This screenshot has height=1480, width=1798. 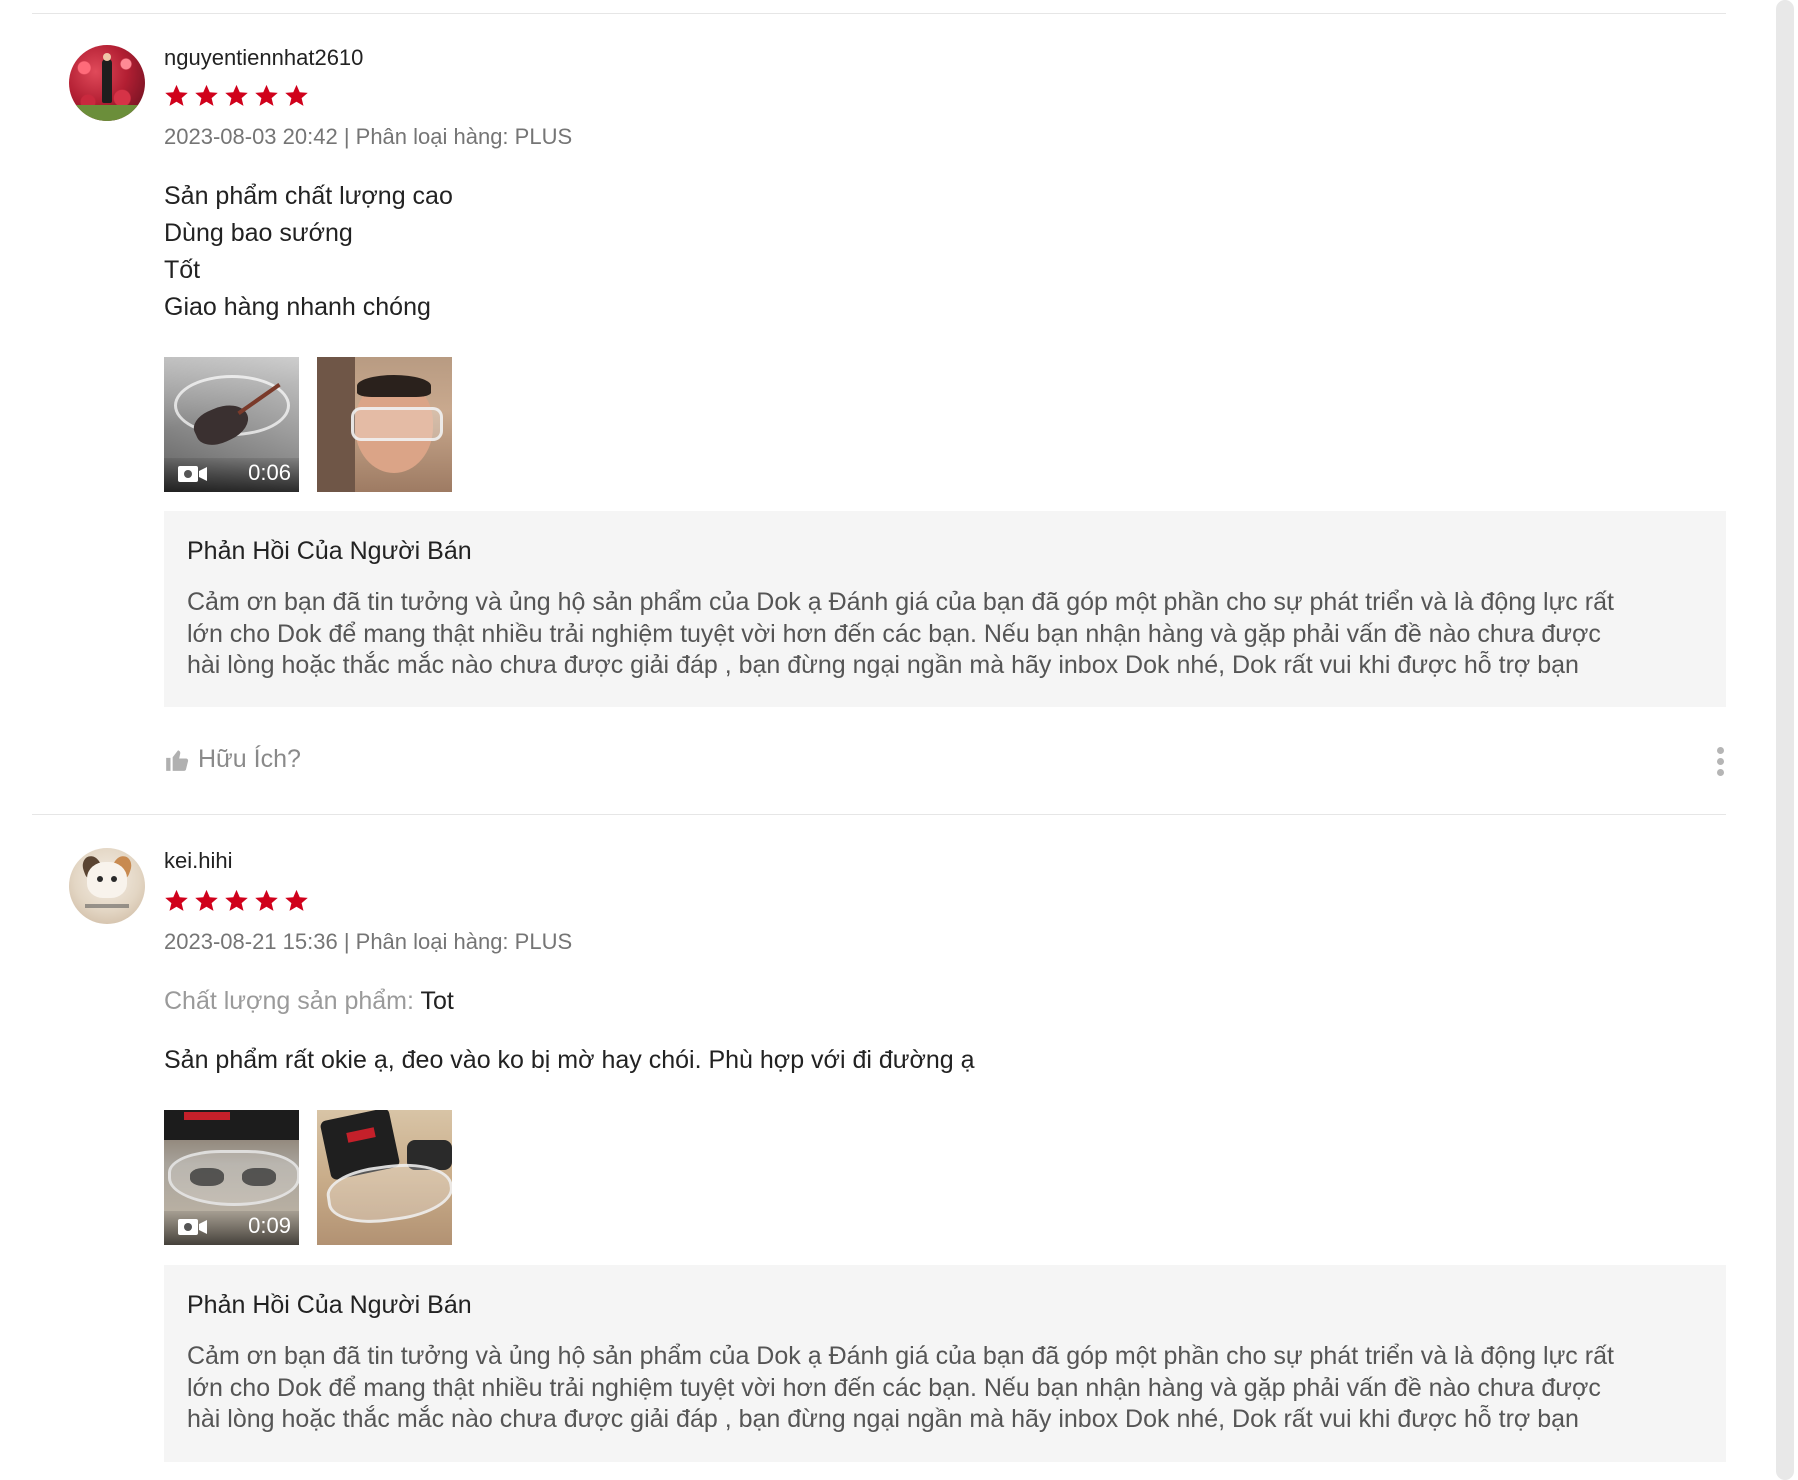 What do you see at coordinates (182, 270) in the screenshot?
I see `review-text-line: Tốt` at bounding box center [182, 270].